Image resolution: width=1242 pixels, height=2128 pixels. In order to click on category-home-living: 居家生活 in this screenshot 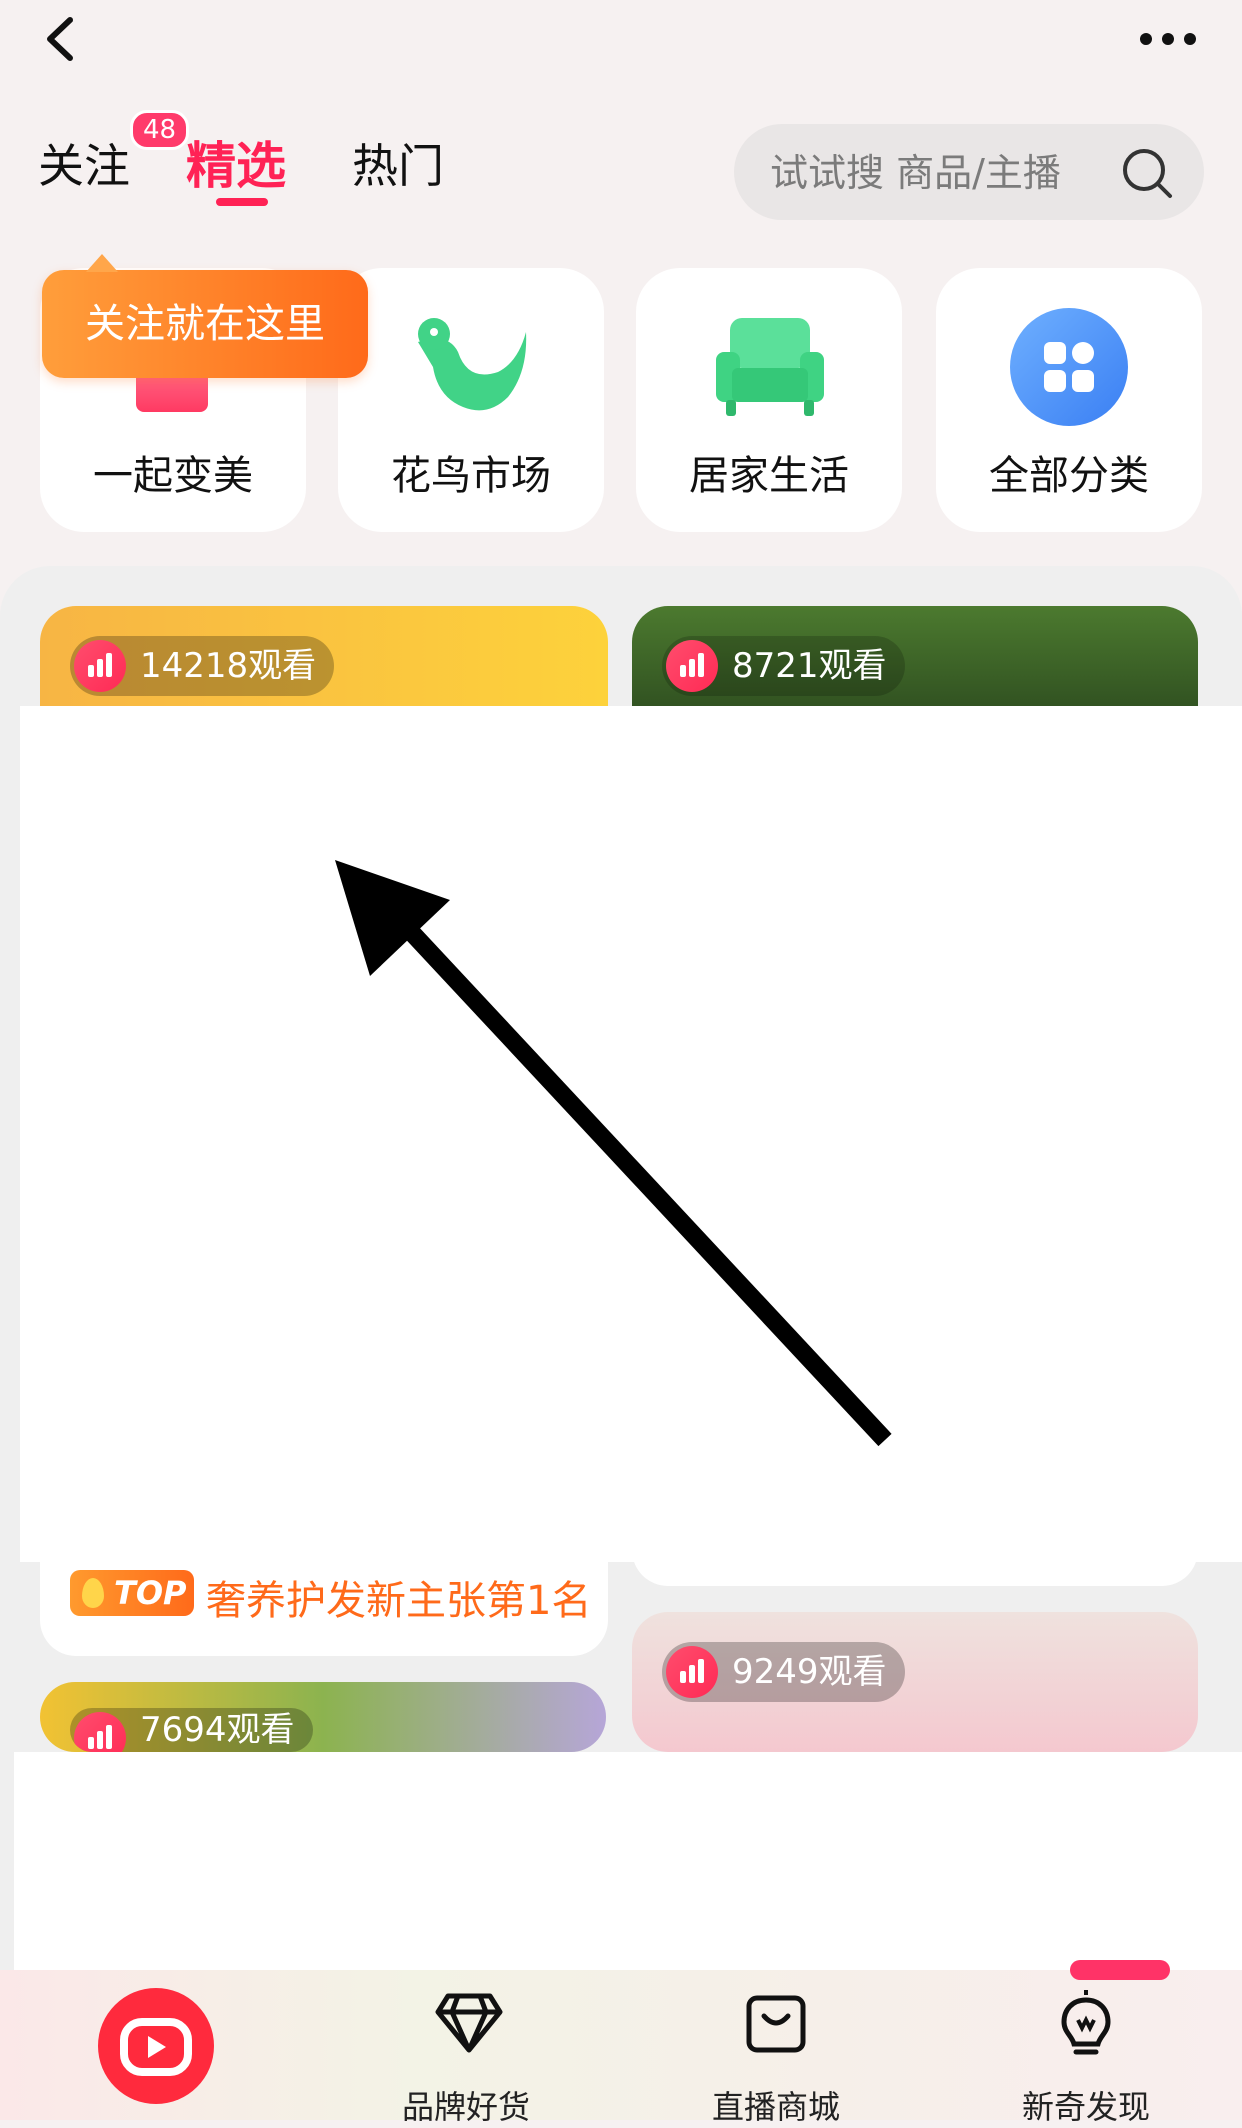, I will do `click(769, 400)`.